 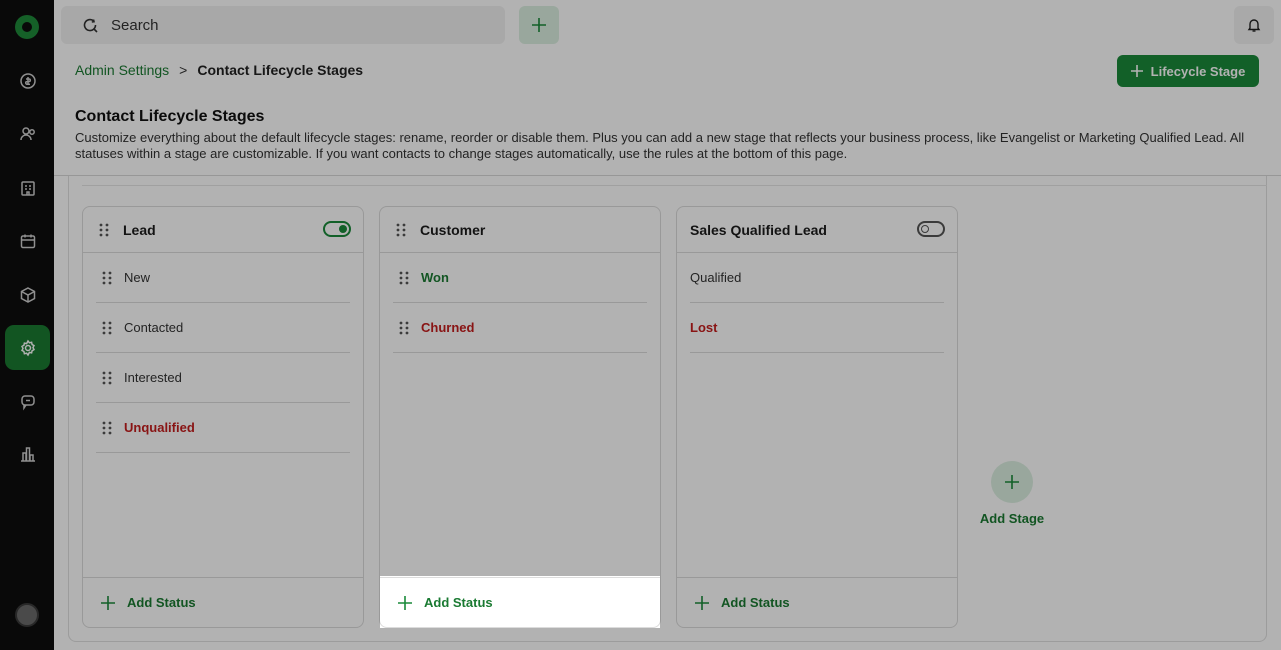 What do you see at coordinates (223, 378) in the screenshot?
I see `status-item: Interested` at bounding box center [223, 378].